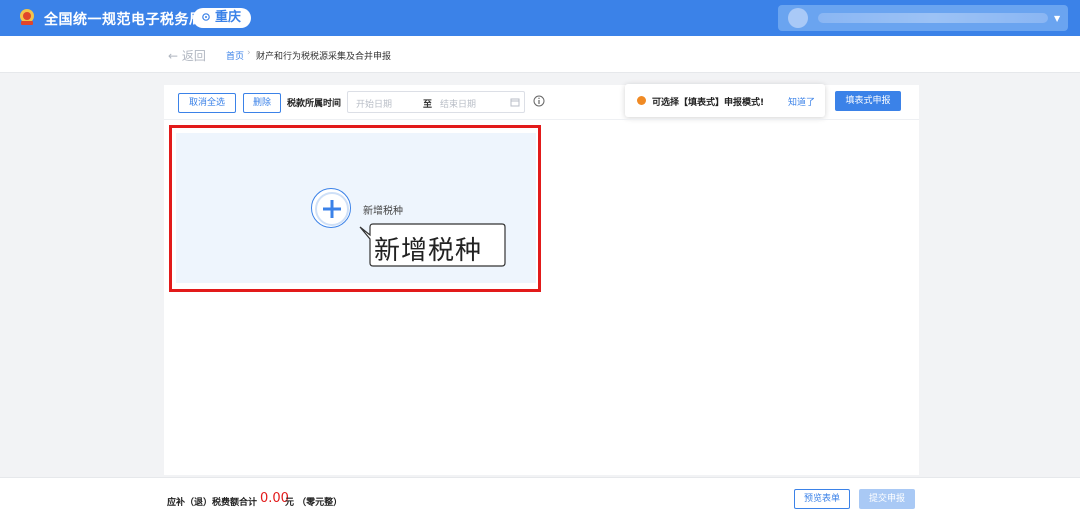 The image size is (1080, 520). Describe the element at coordinates (124, 20) in the screenshot. I see `site-title: 全国统一规范电子税务局` at that location.